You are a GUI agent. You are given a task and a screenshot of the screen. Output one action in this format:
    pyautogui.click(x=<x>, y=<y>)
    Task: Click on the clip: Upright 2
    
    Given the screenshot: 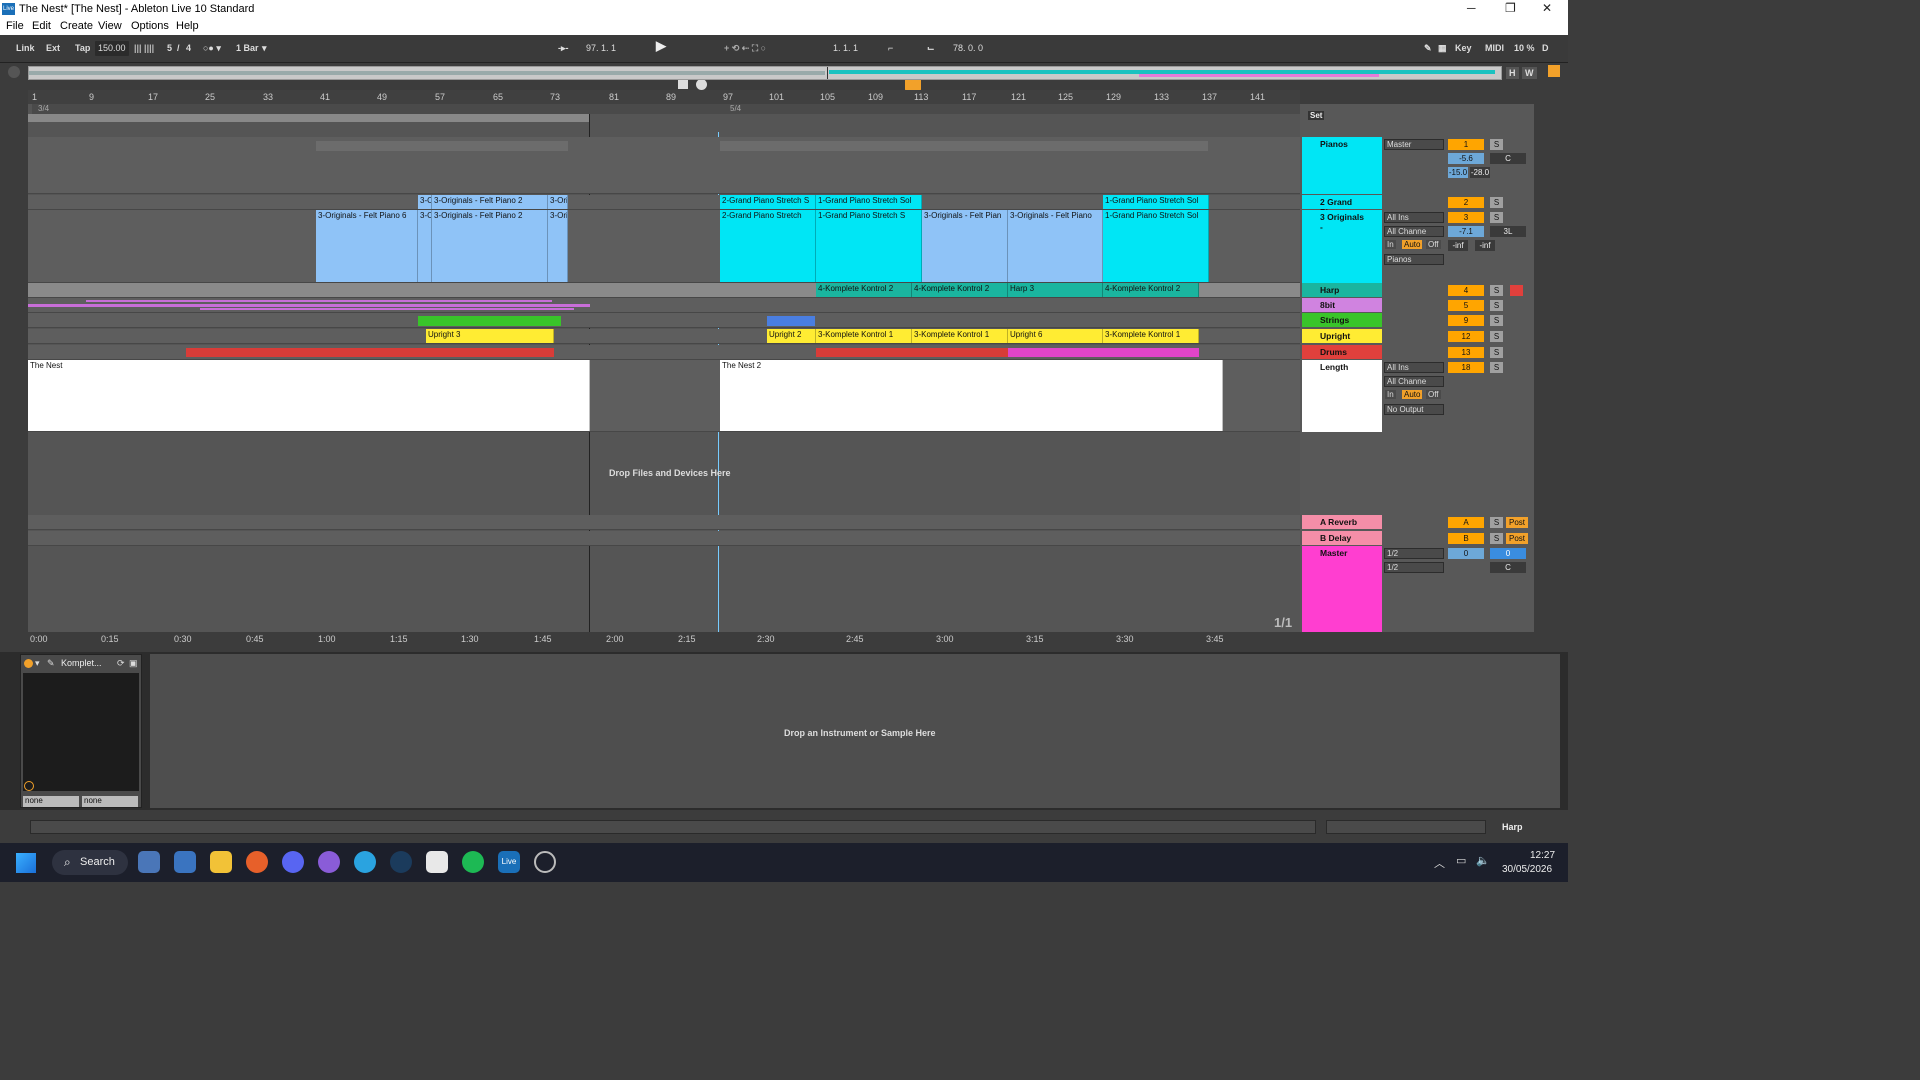 What is the action you would take?
    pyautogui.click(x=791, y=336)
    